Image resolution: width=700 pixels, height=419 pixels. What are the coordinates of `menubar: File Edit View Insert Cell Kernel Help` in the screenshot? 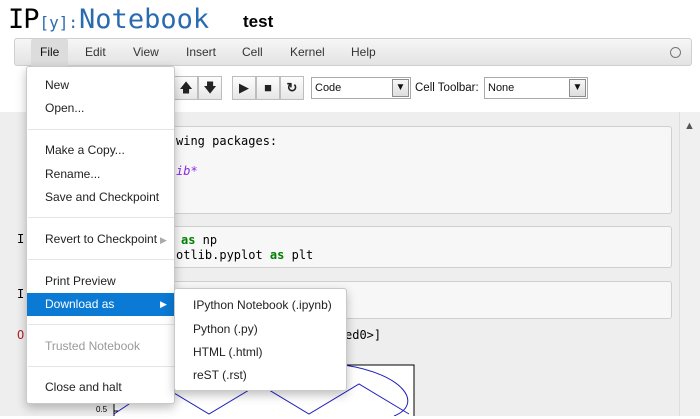 It's located at (353, 52).